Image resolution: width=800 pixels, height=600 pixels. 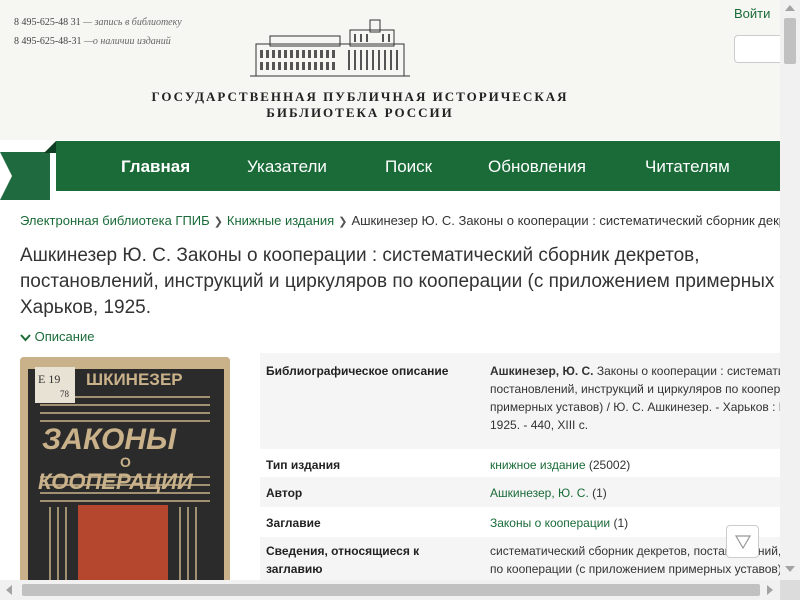 I want to click on login-link: Войти, so click(x=752, y=13).